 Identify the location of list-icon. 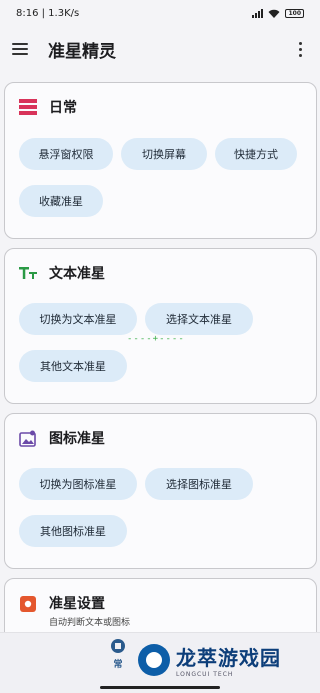
(28, 107).